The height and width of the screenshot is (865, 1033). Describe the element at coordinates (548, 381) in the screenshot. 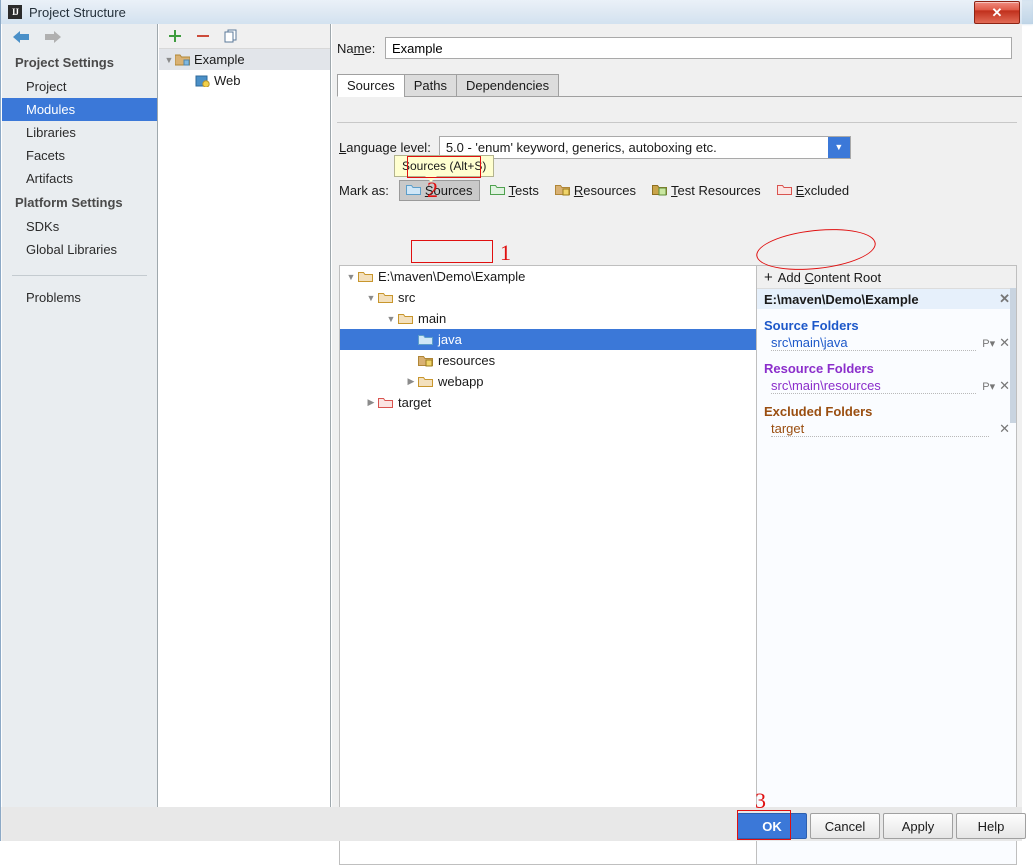

I see `file-tree-row: ▶ webapp` at that location.